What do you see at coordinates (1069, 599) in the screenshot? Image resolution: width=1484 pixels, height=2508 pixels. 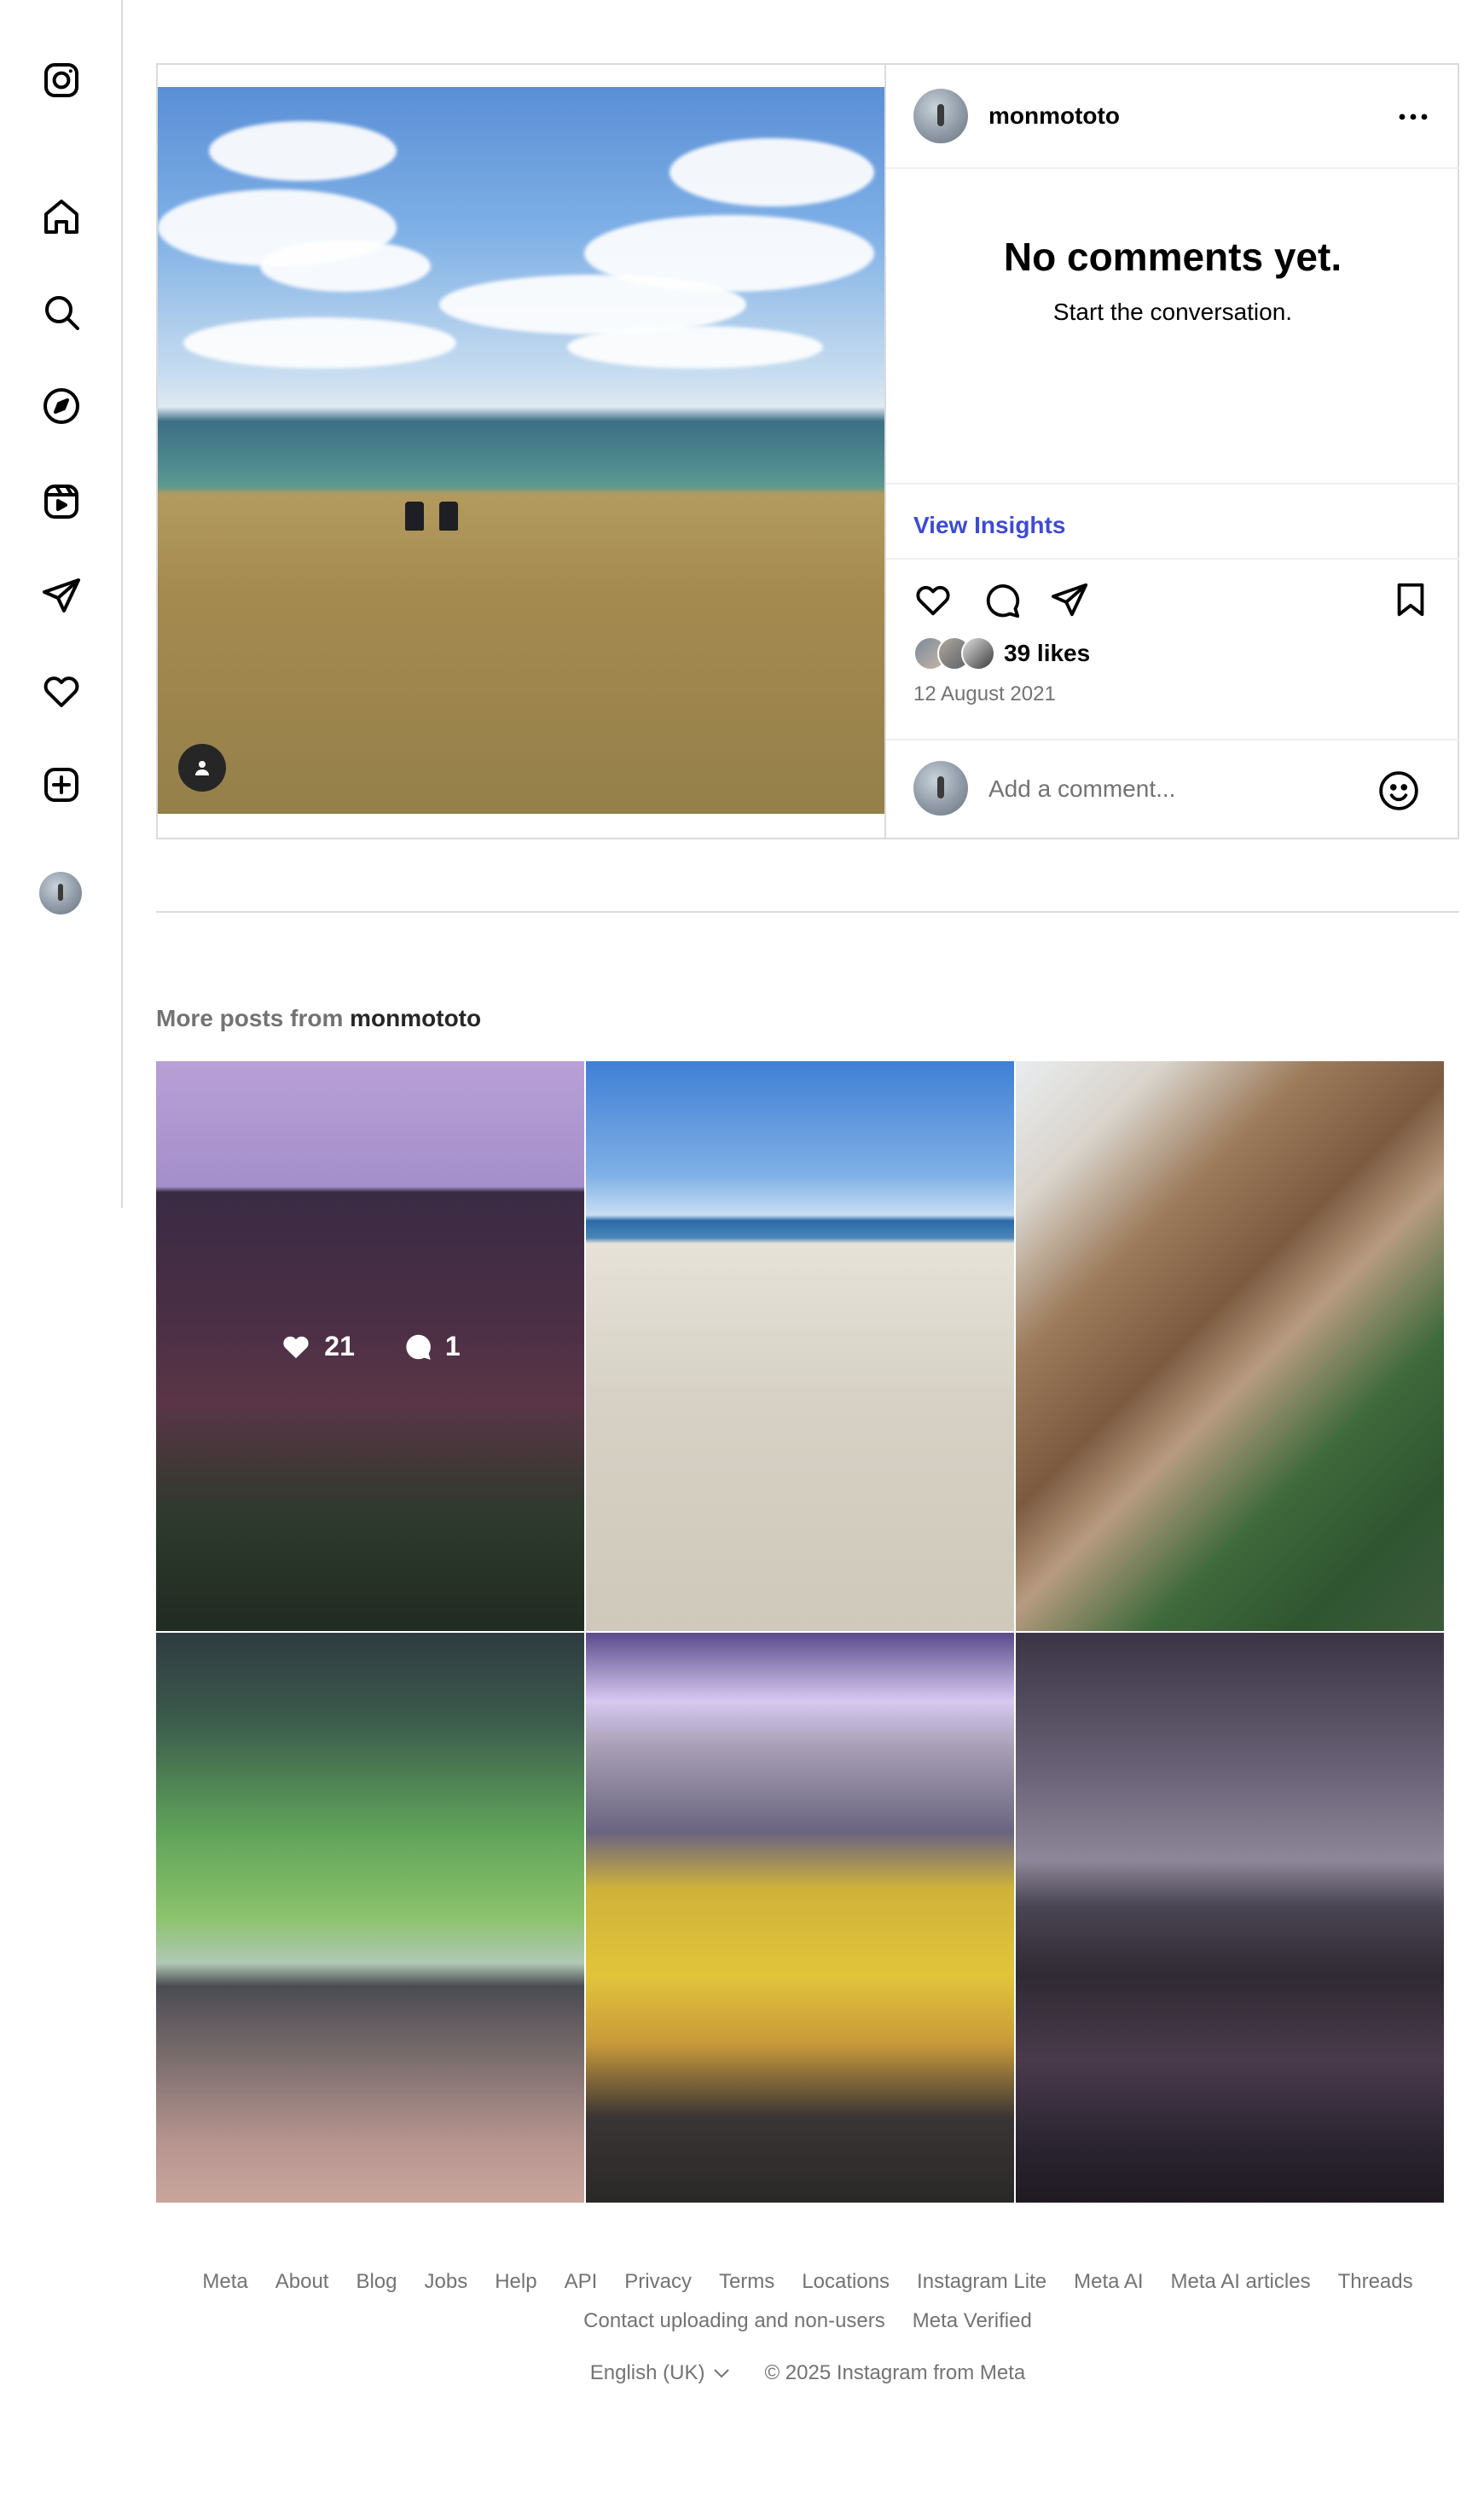 I see `share-icon` at bounding box center [1069, 599].